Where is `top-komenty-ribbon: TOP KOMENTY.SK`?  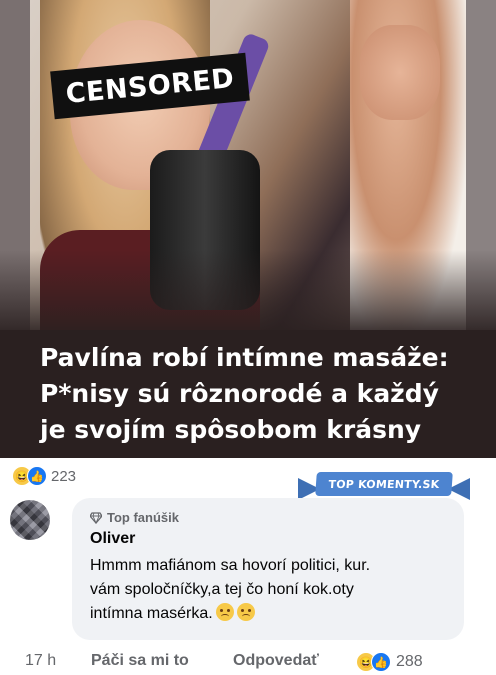 top-komenty-ribbon: TOP KOMENTY.SK is located at coordinates (384, 485).